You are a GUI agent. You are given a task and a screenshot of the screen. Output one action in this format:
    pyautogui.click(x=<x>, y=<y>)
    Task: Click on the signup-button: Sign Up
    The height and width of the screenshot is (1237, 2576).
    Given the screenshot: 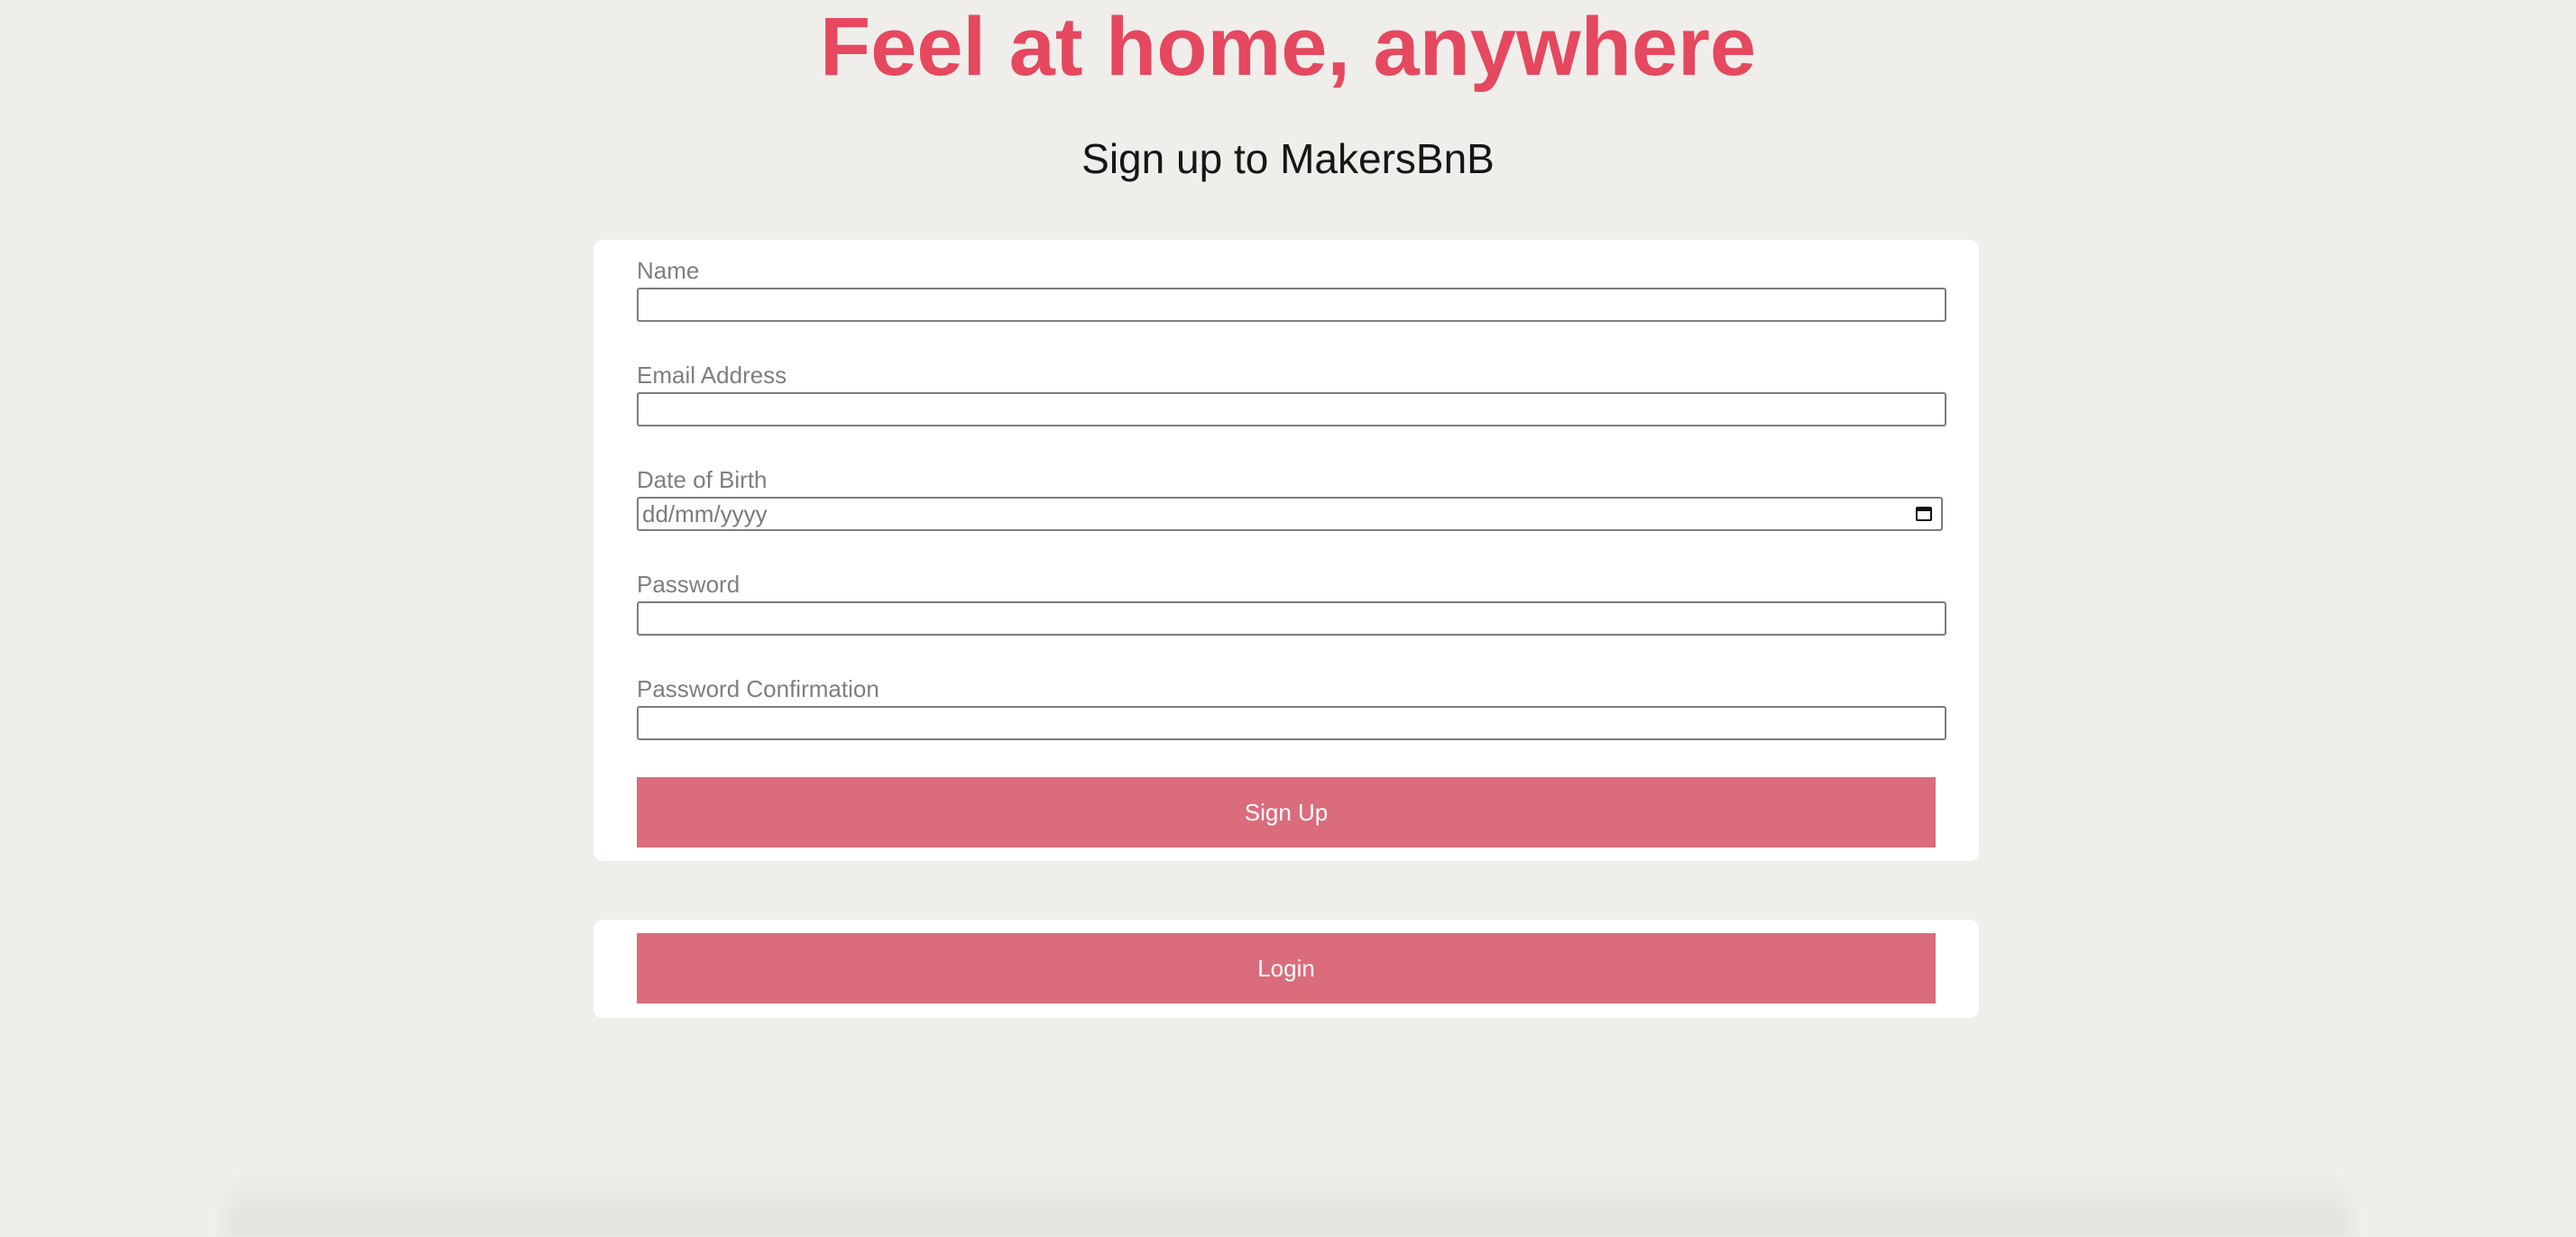 What is the action you would take?
    pyautogui.click(x=1287, y=812)
    